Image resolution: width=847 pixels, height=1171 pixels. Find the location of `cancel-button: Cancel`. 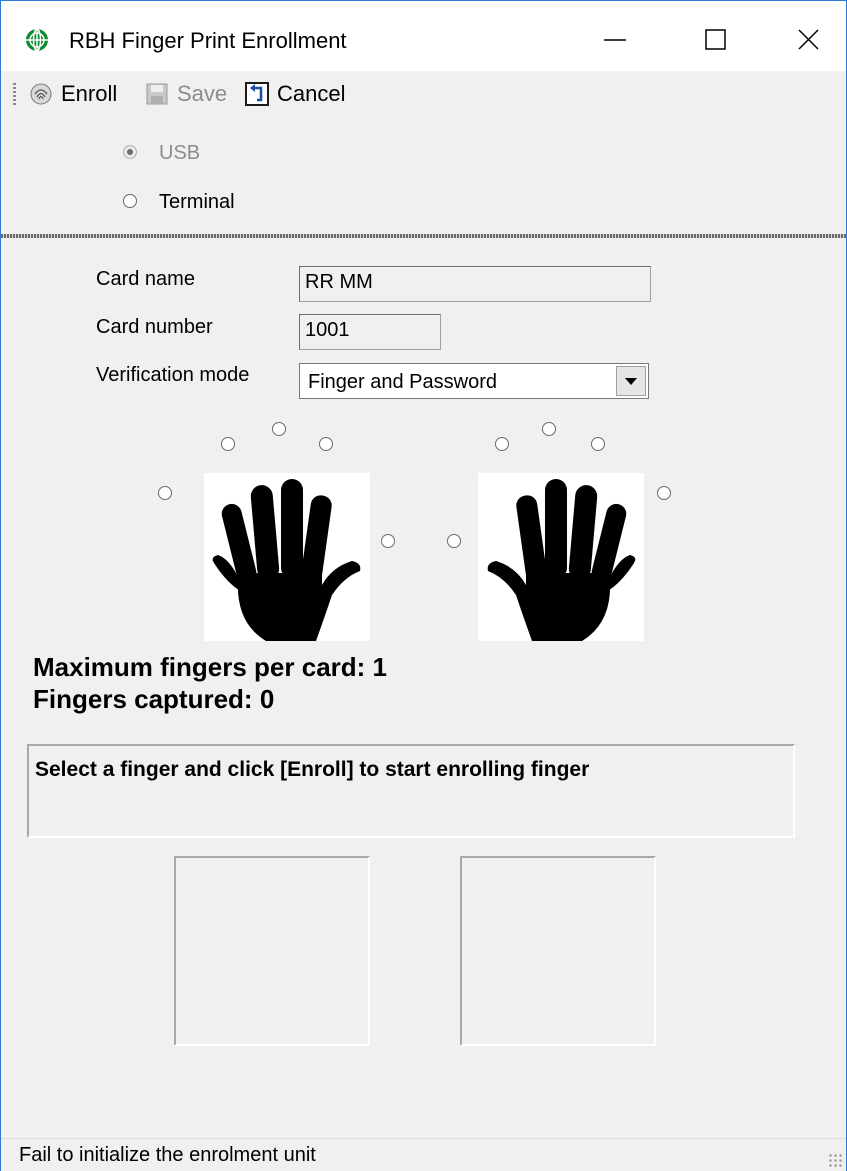

cancel-button: Cancel is located at coordinates (295, 94).